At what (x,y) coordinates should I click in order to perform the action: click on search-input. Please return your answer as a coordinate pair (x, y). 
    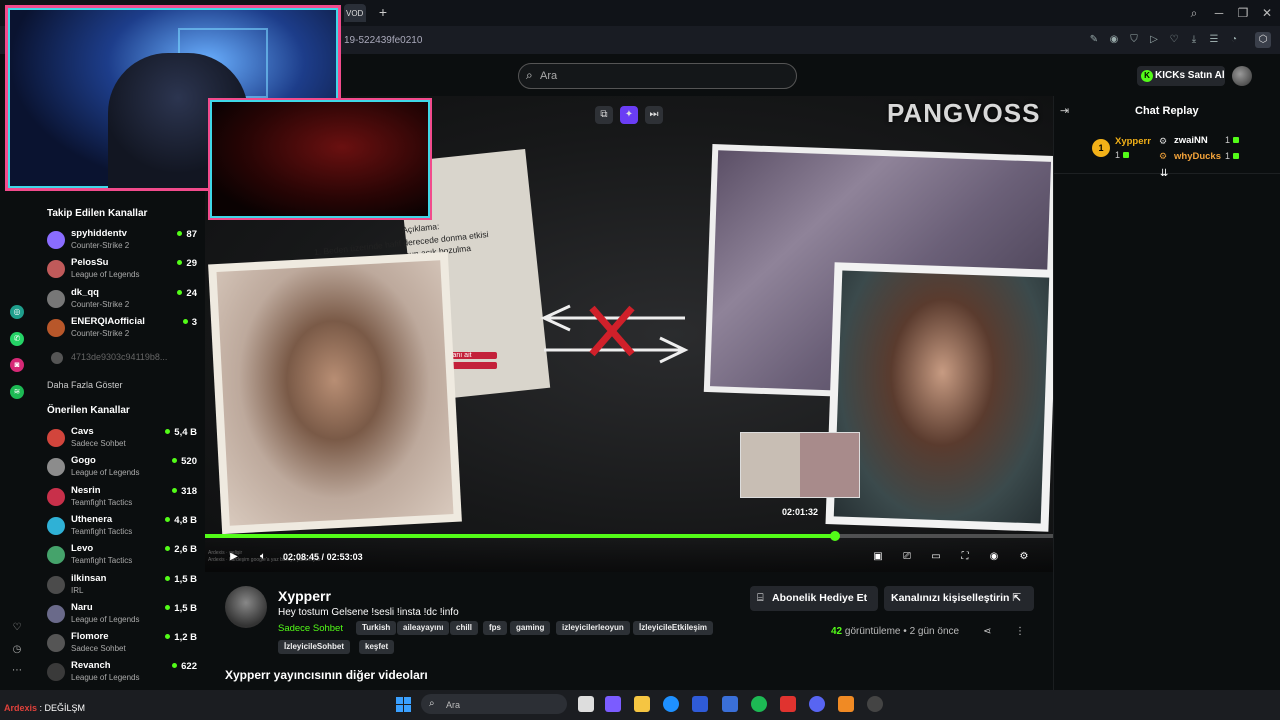
    Looking at the image, I should click on (657, 76).